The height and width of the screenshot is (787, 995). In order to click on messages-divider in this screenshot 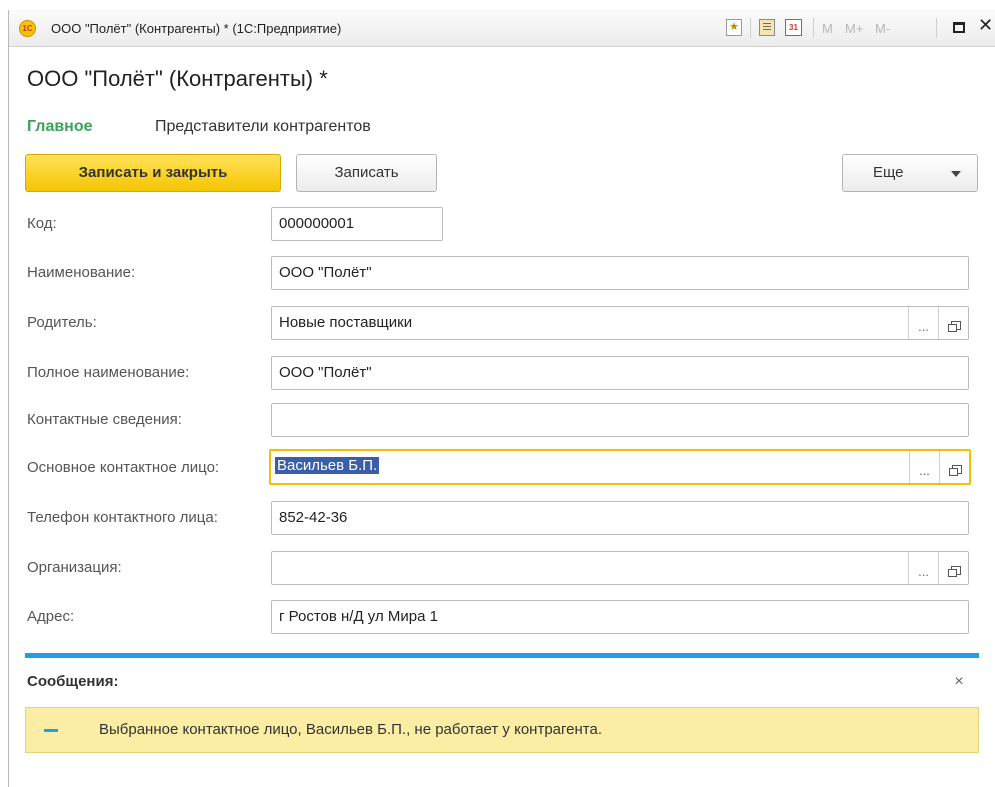, I will do `click(502, 655)`.